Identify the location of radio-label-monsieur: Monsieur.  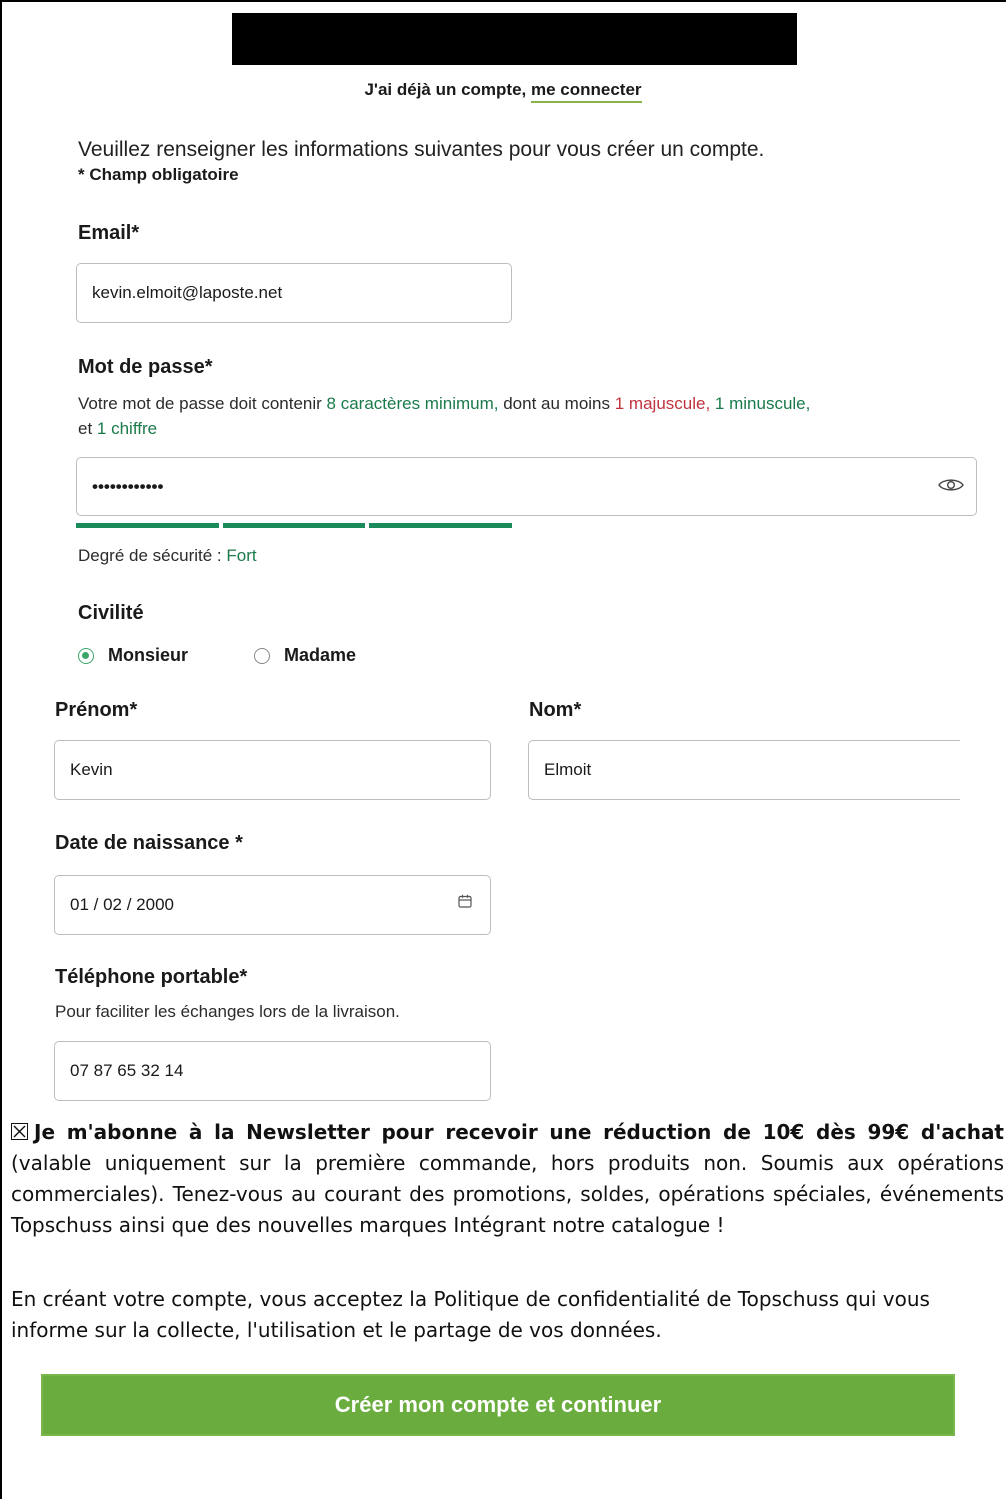
(148, 655).